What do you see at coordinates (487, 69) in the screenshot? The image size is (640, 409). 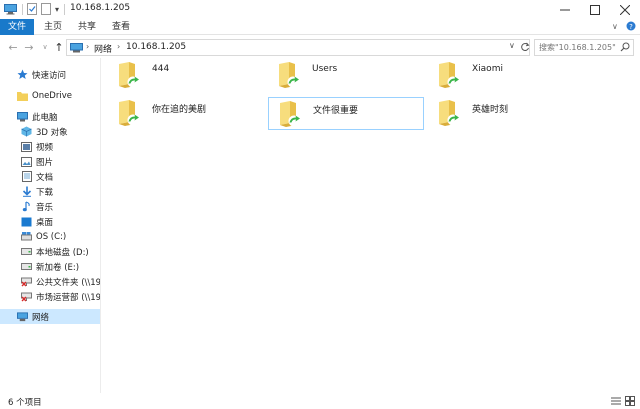 I see `folder-name: Xiaomi` at bounding box center [487, 69].